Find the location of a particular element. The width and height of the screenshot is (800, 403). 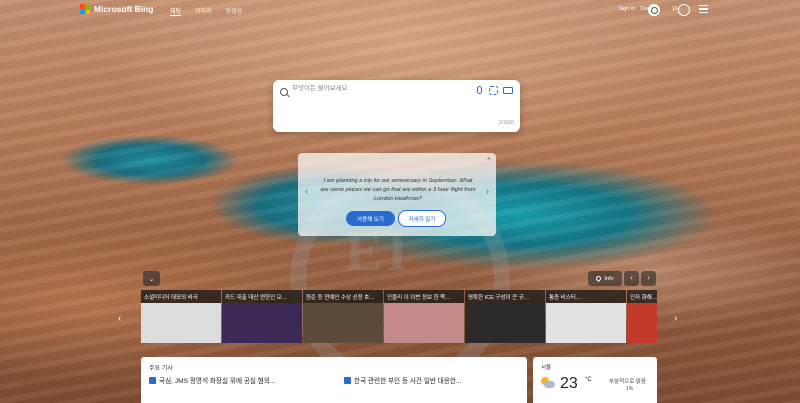

nav-images: 이미지 is located at coordinates (203, 11).